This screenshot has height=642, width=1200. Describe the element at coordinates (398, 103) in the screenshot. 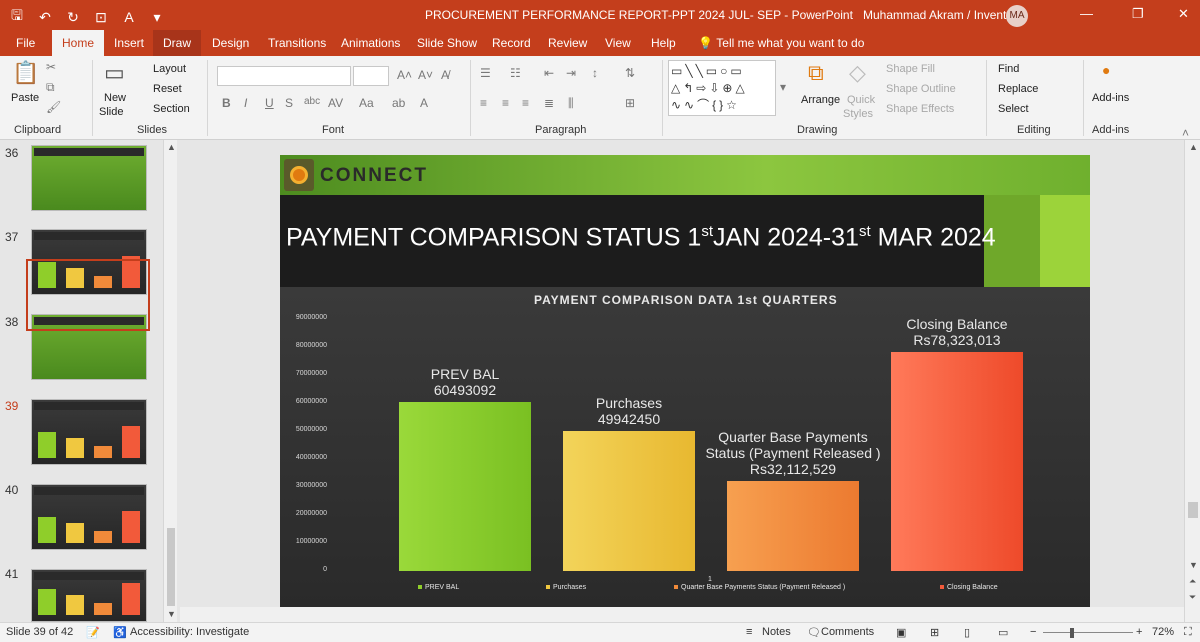

I see `highlight-icon: ab` at that location.